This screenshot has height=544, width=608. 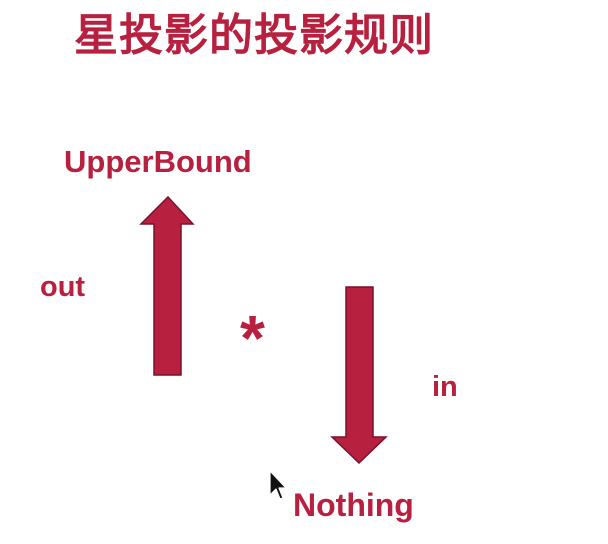 What do you see at coordinates (167, 285) in the screenshot?
I see `up-arrow-icon` at bounding box center [167, 285].